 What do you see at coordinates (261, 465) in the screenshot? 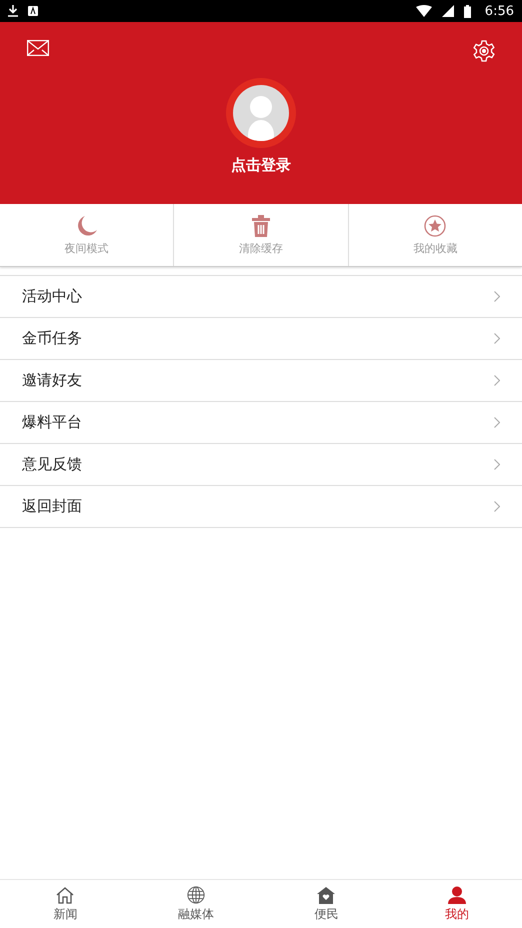
I see `menu-item: 意见反馈` at bounding box center [261, 465].